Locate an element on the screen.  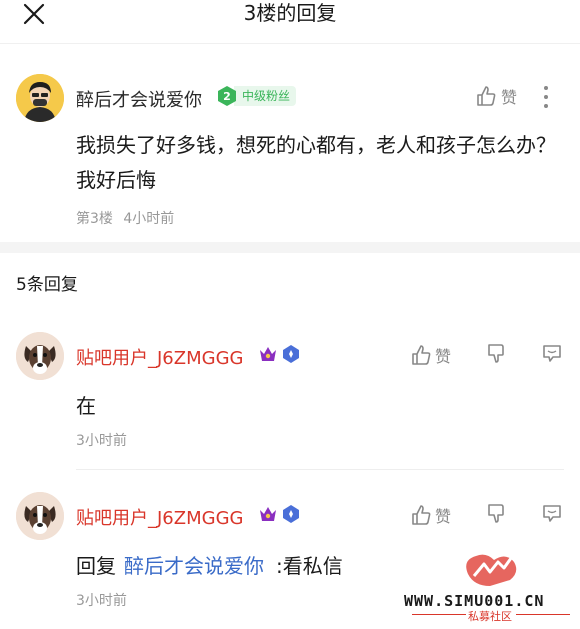
fan-level-icon: 2 is located at coordinates (227, 96).